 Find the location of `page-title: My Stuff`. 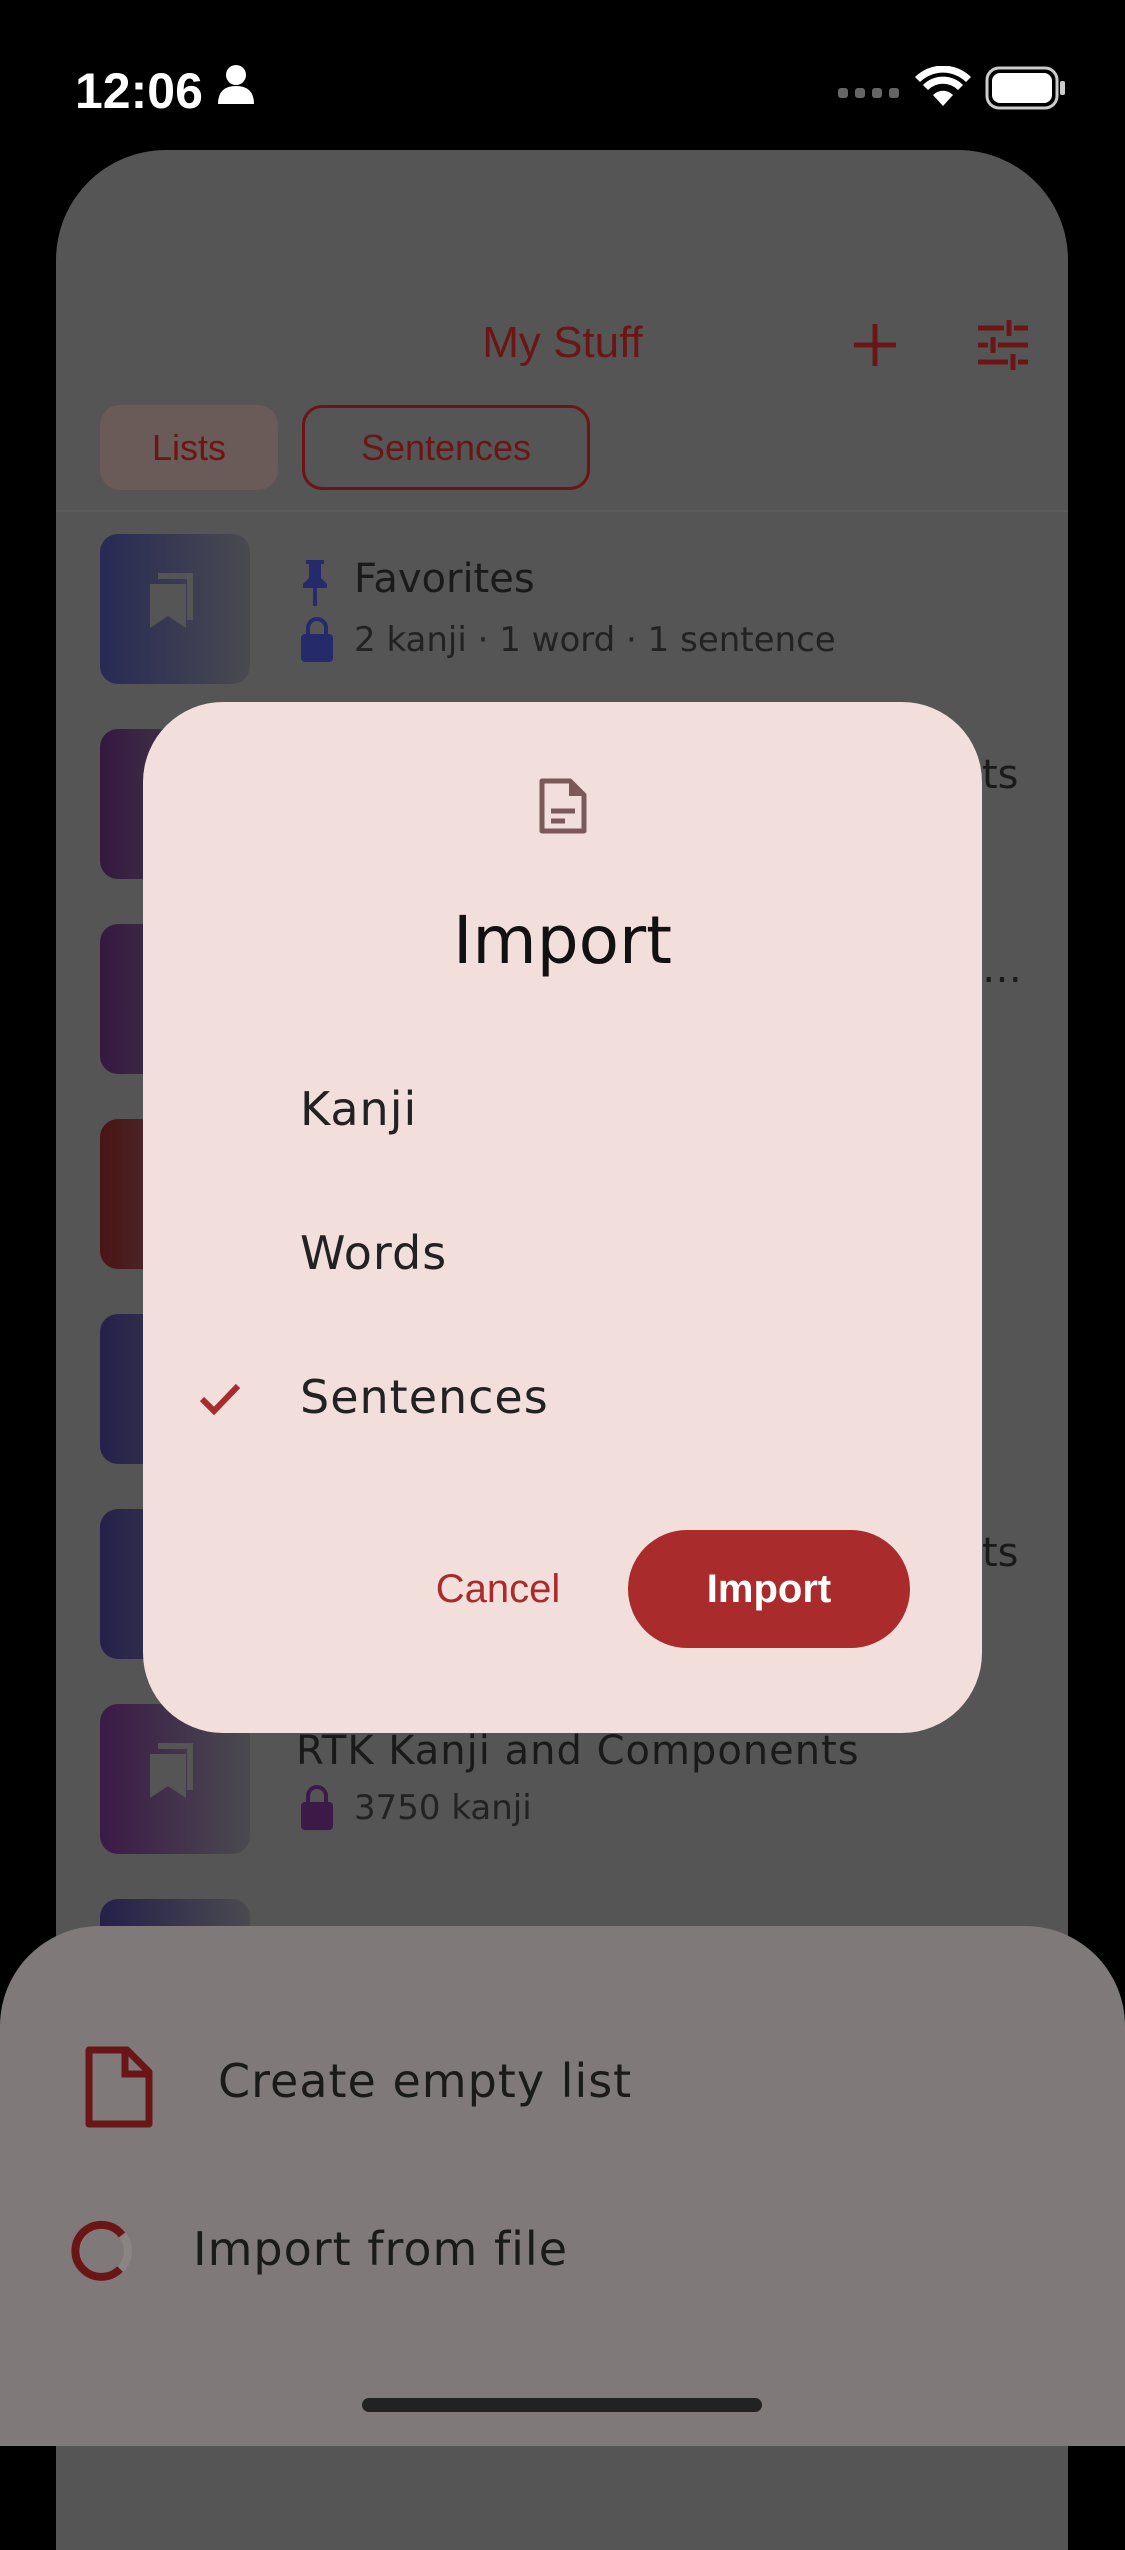

page-title: My Stuff is located at coordinates (562, 342).